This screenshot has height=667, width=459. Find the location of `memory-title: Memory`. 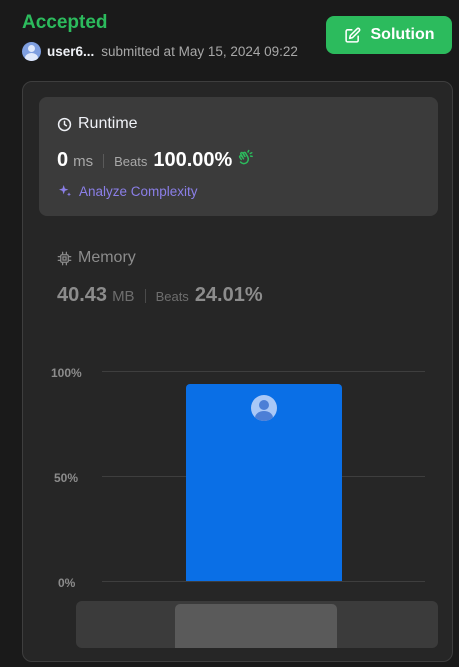

memory-title: Memory is located at coordinates (96, 258).